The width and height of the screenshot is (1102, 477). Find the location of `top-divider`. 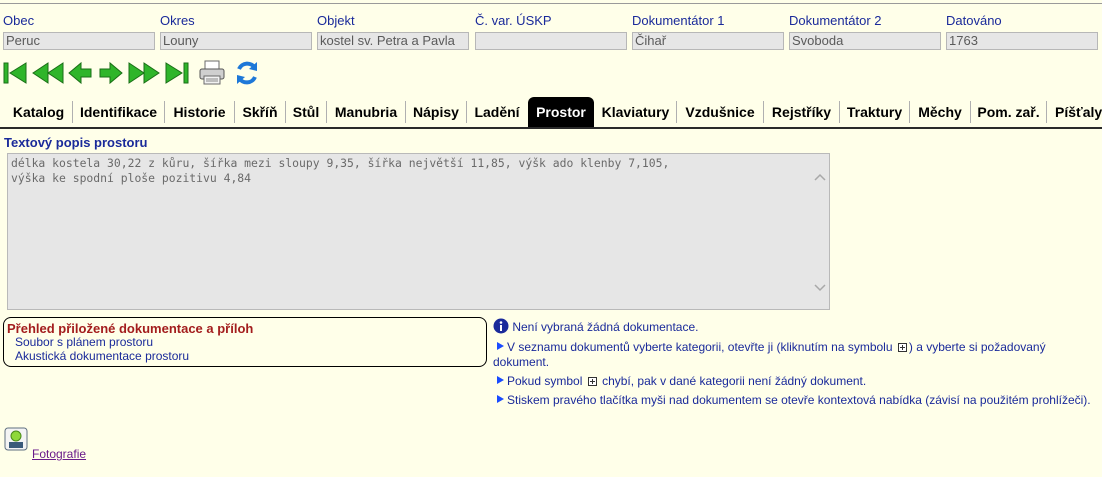

top-divider is located at coordinates (551, 3).